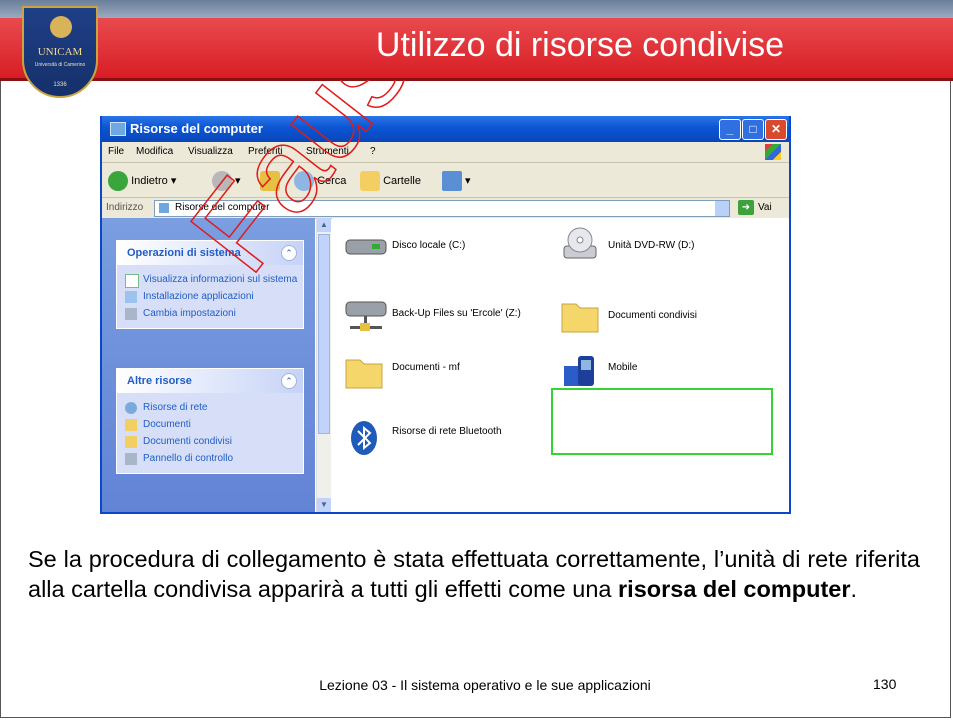 This screenshot has height=720, width=953. I want to click on task-link-settings: Cambia impostazioni, so click(210, 313).